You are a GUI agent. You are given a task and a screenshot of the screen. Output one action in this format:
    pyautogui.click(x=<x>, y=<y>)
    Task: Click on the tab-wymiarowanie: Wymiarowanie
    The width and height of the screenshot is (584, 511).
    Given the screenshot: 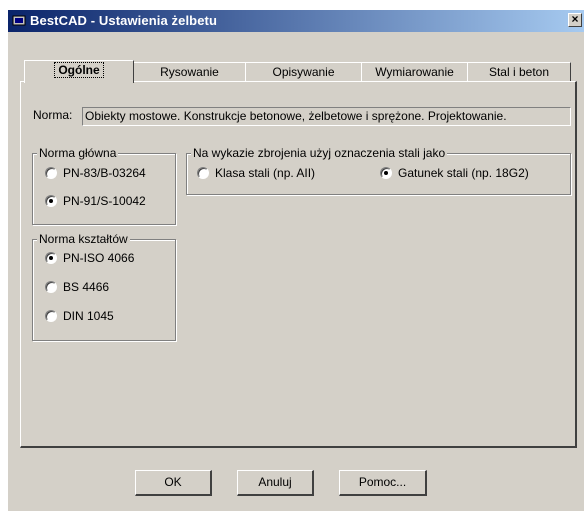 What is the action you would take?
    pyautogui.click(x=414, y=72)
    